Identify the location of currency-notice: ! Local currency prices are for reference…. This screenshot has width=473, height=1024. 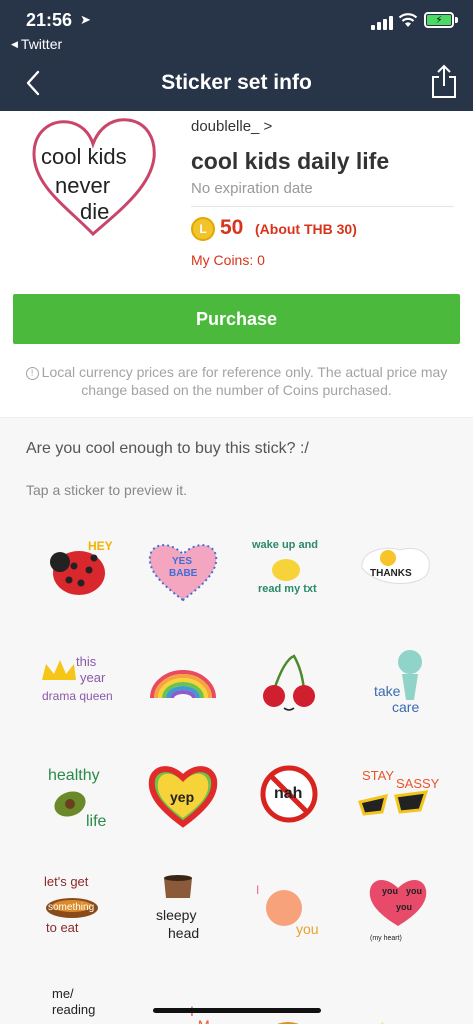
(236, 381).